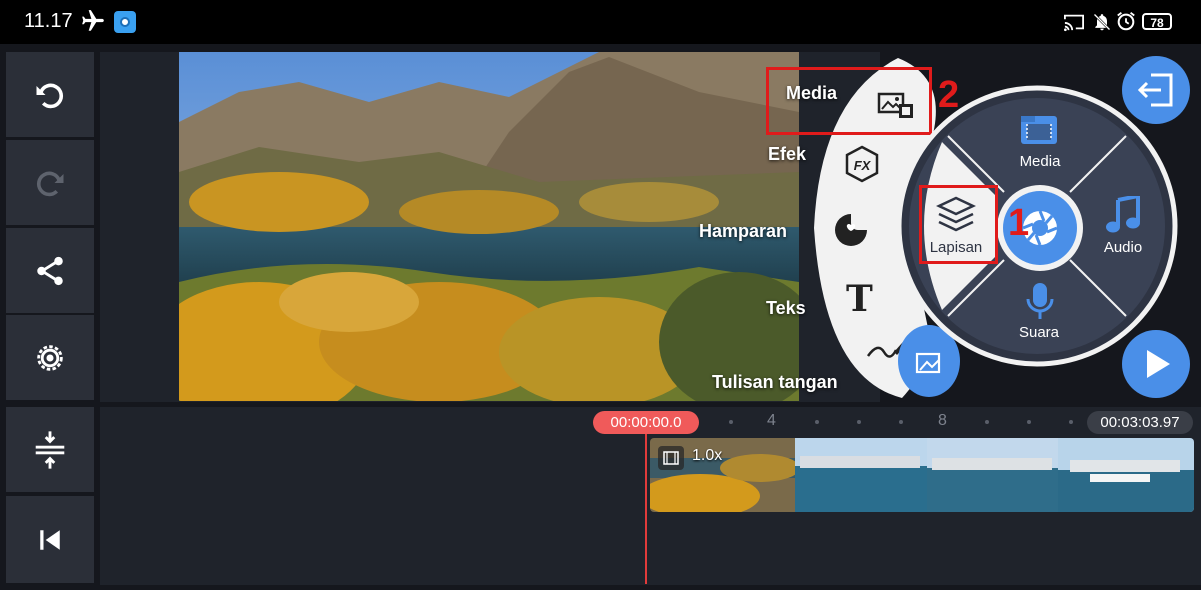 This screenshot has width=1201, height=590. I want to click on gear-icon, so click(50, 357).